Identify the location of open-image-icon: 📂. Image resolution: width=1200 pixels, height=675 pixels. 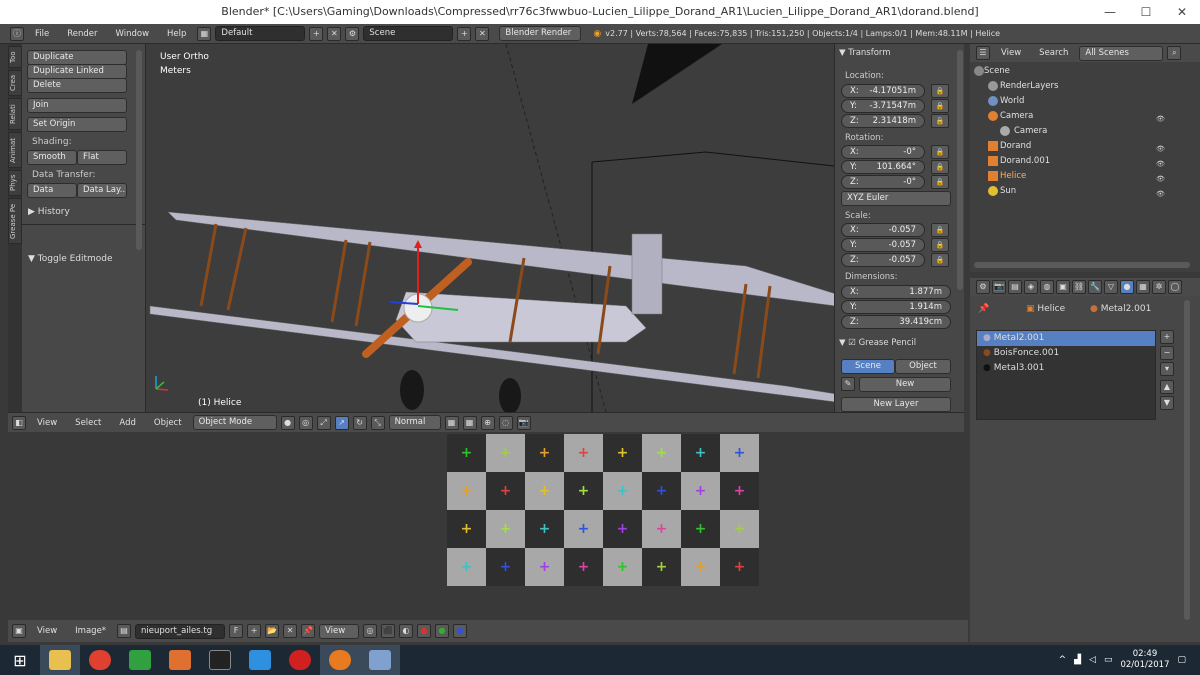
(272, 631).